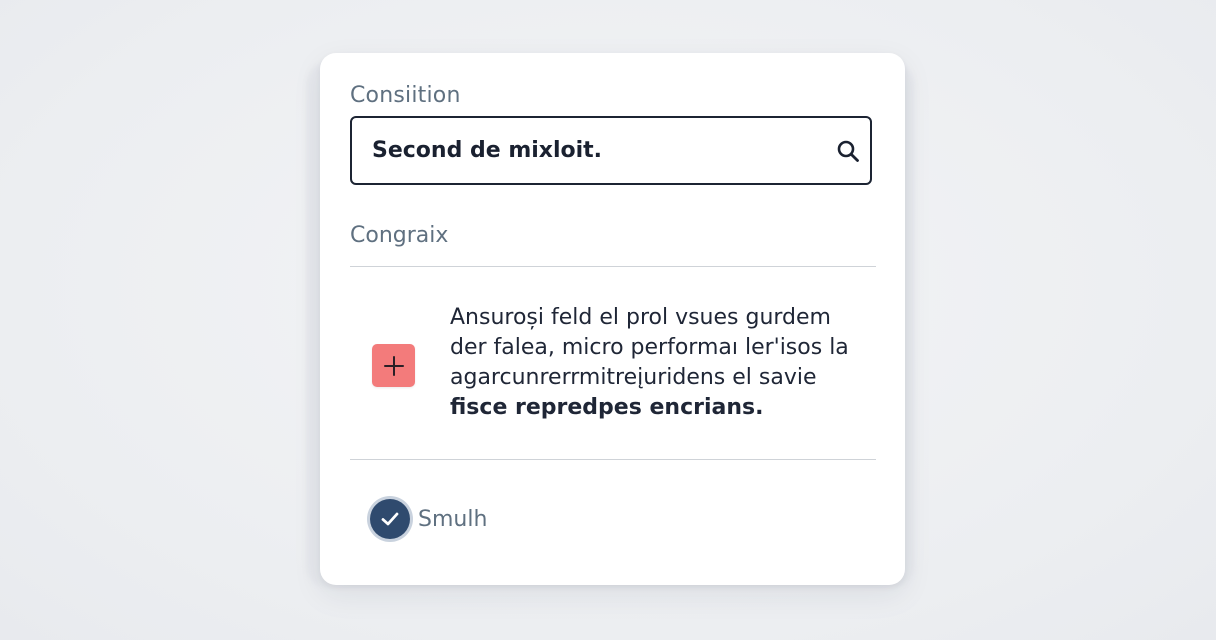  Describe the element at coordinates (399, 235) in the screenshot. I see `section-label: Congraix` at that location.